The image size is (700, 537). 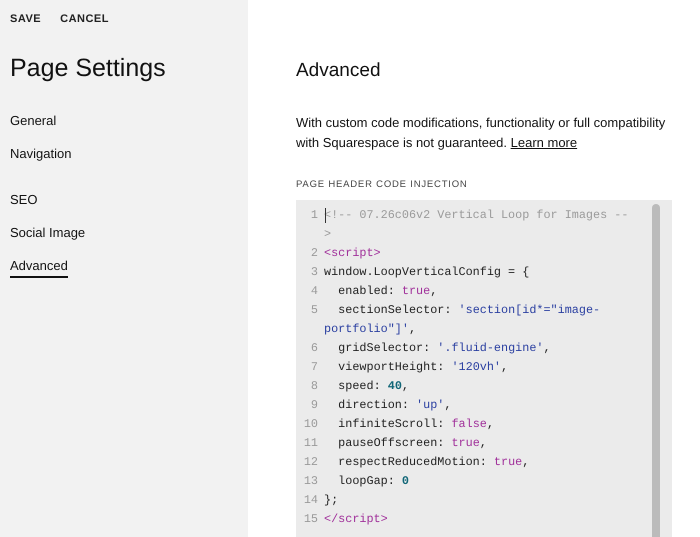 What do you see at coordinates (314, 367) in the screenshot?
I see `line-number: 7` at bounding box center [314, 367].